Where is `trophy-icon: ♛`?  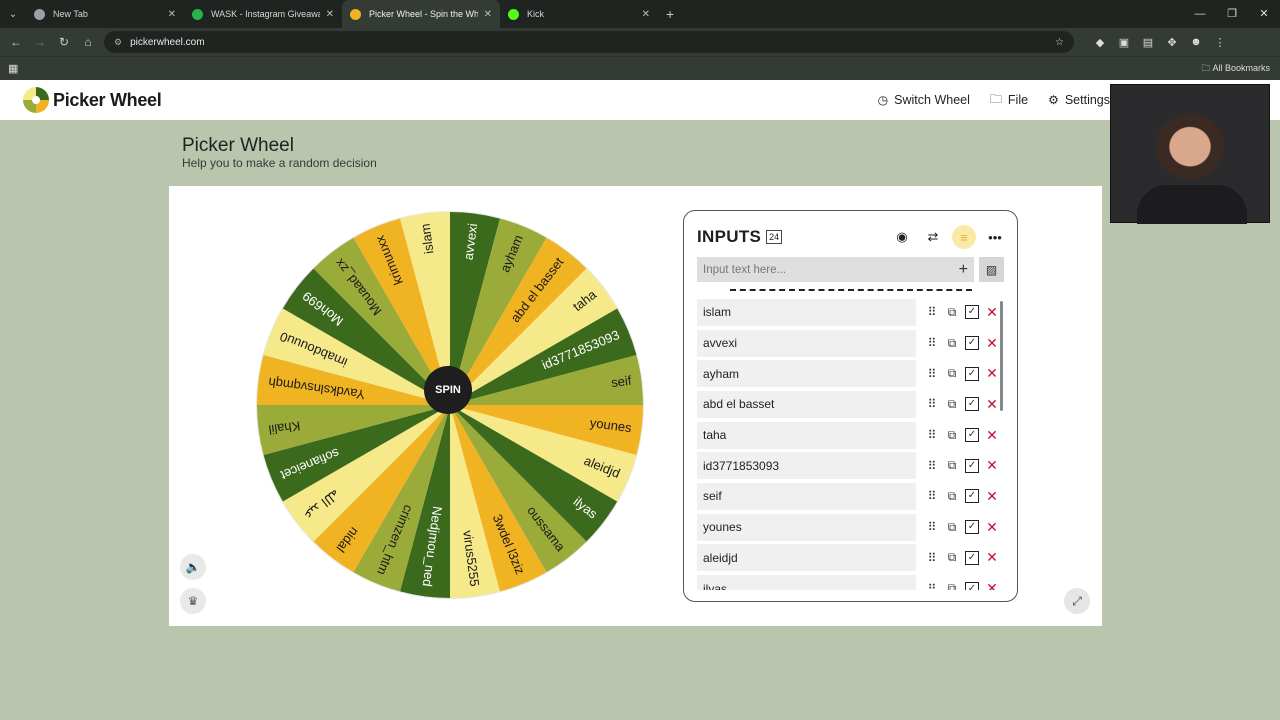
trophy-icon: ♛ is located at coordinates (193, 601).